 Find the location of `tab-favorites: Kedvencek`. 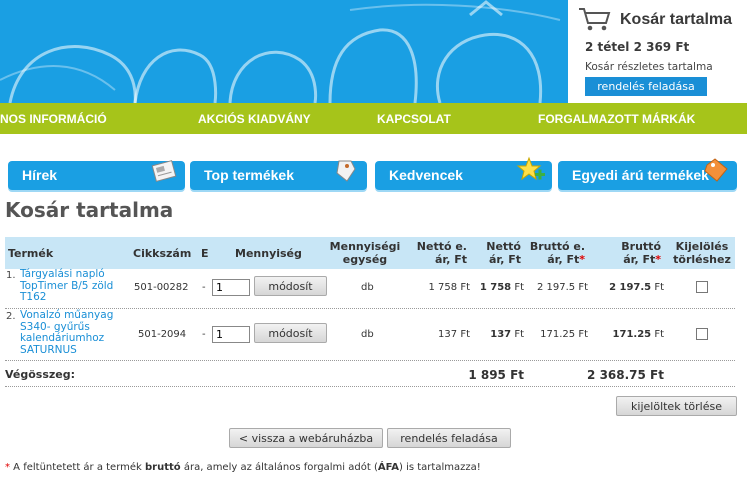

tab-favorites: Kedvencek is located at coordinates (463, 173).